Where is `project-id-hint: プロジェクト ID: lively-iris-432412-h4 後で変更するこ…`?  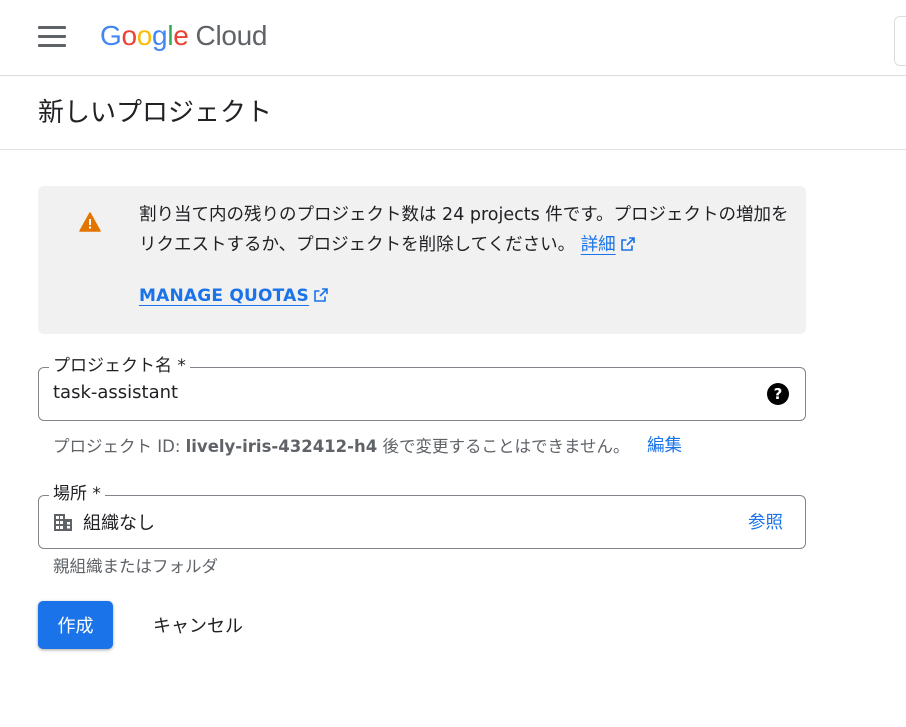
project-id-hint: プロジェクト ID: lively-iris-432412-h4 後で変更するこ… is located at coordinates (341, 445).